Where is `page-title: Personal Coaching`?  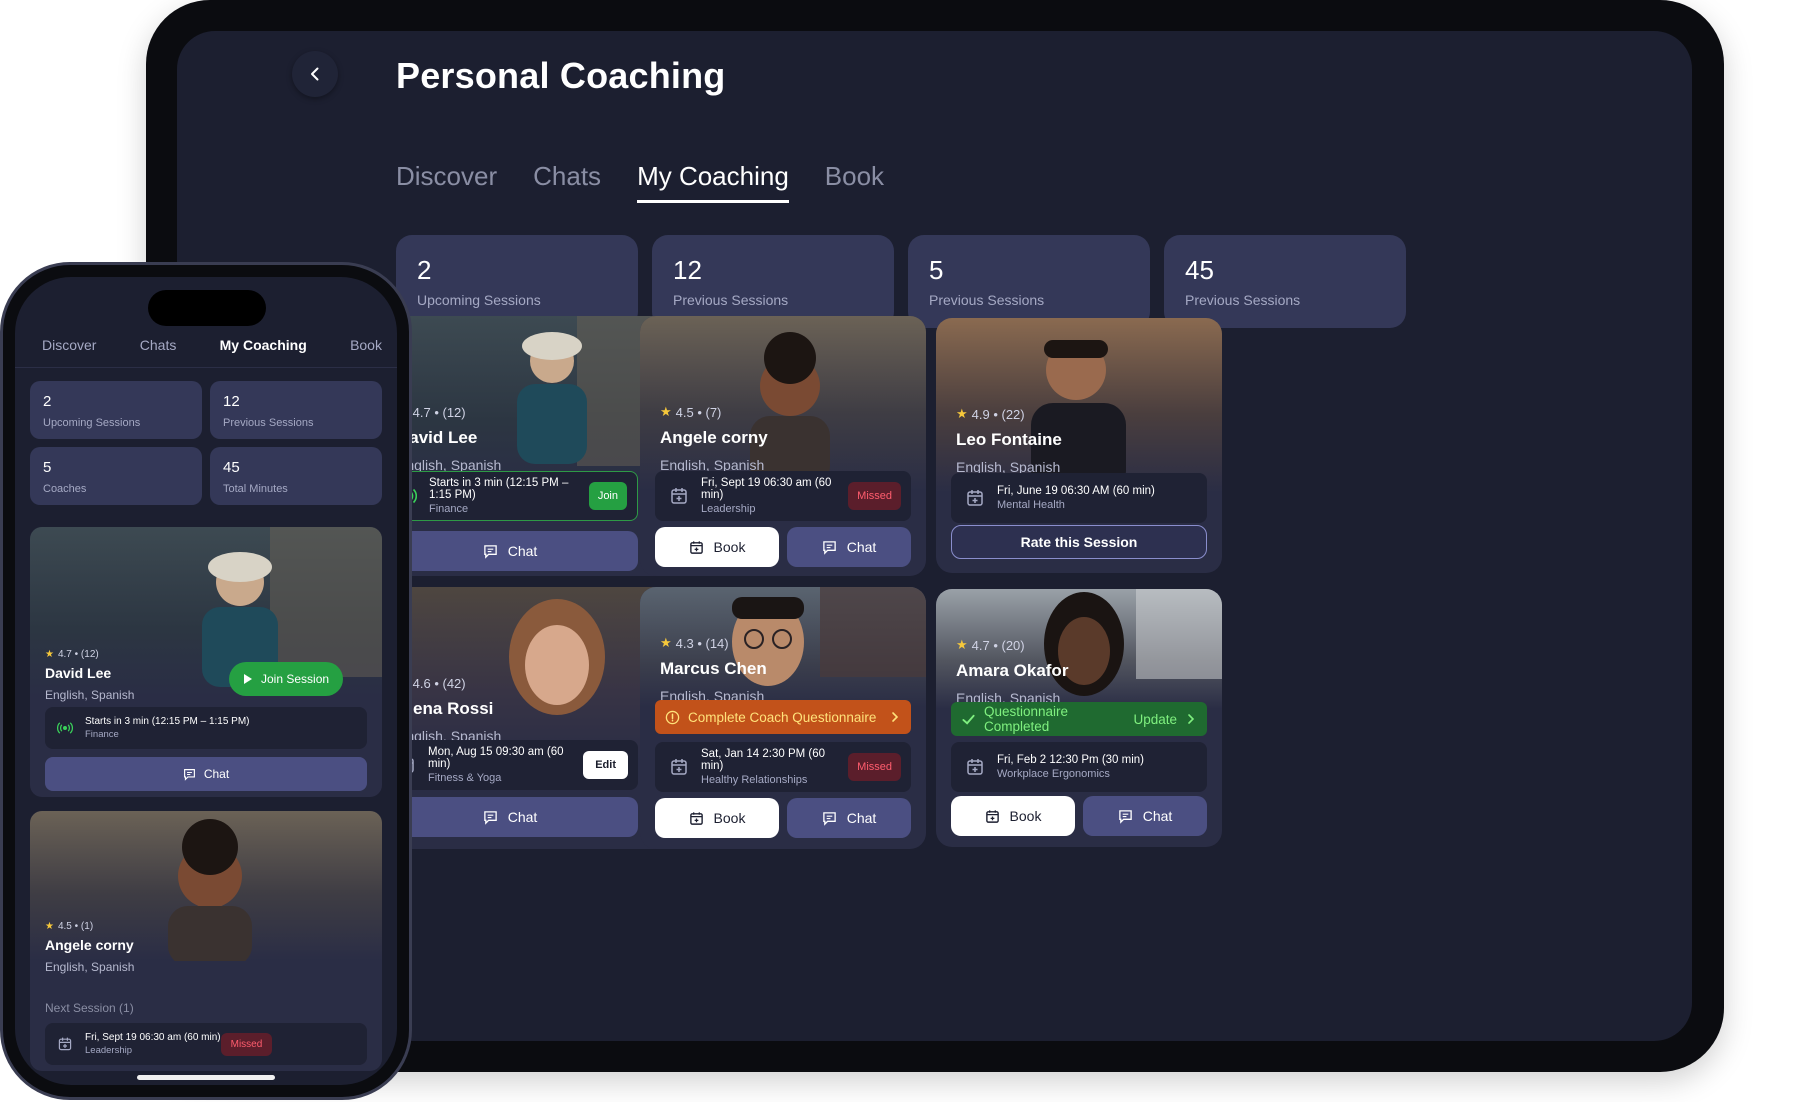 page-title: Personal Coaching is located at coordinates (561, 75).